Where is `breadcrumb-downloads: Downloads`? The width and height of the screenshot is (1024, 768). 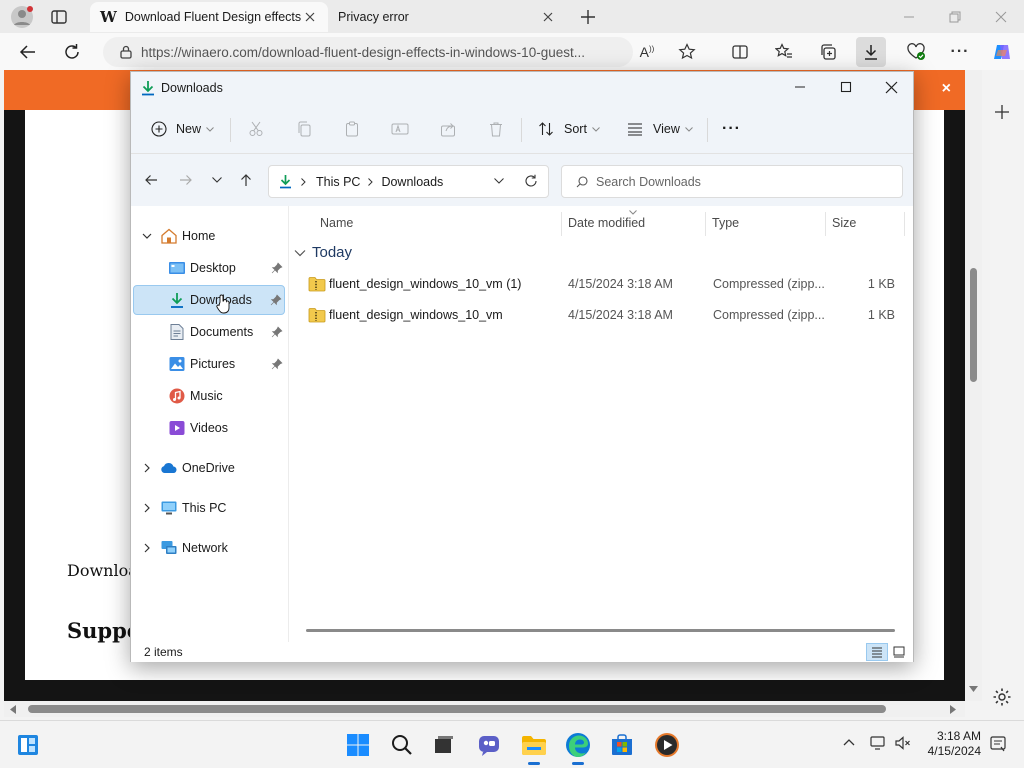
breadcrumb-downloads: Downloads is located at coordinates (412, 182).